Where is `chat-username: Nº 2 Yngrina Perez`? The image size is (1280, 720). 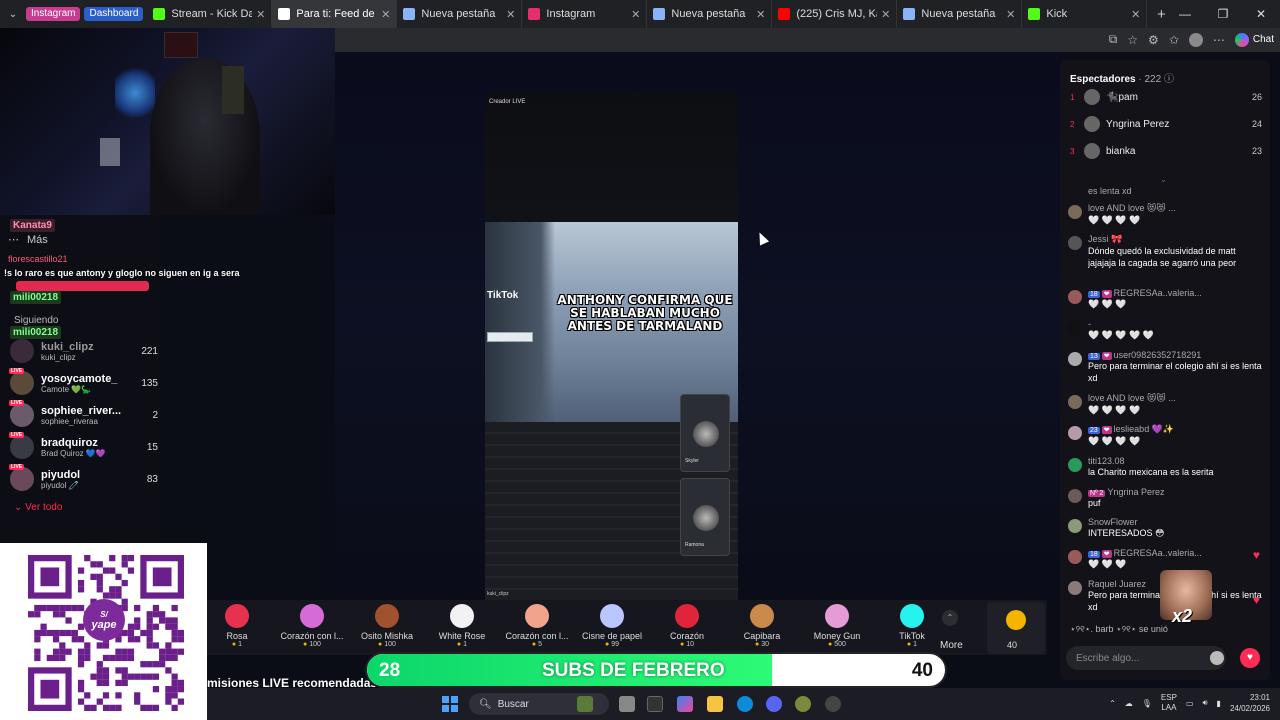
chat-username: Nº 2 Yngrina Perez is located at coordinates (1176, 492).